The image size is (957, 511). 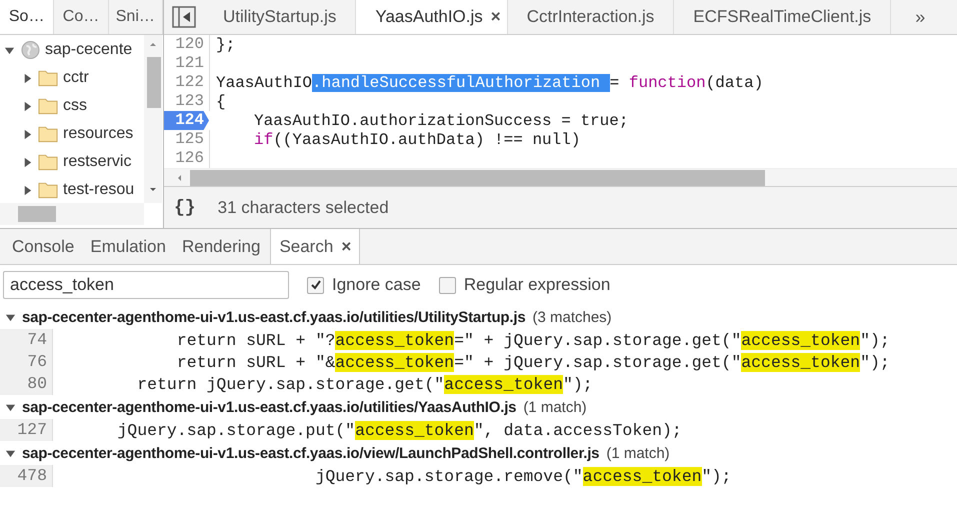 What do you see at coordinates (26, 384) in the screenshot?
I see `line-number: 80` at bounding box center [26, 384].